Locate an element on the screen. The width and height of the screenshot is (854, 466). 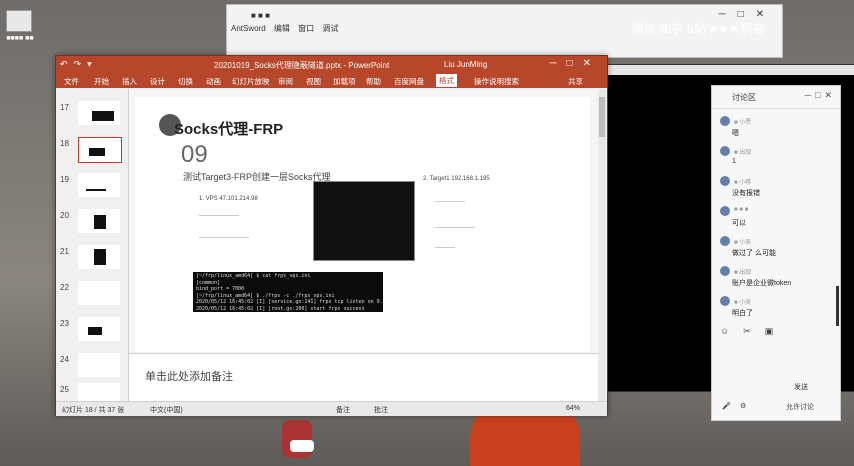
thumbnail-20: 20 is located at coordinates (93, 224).